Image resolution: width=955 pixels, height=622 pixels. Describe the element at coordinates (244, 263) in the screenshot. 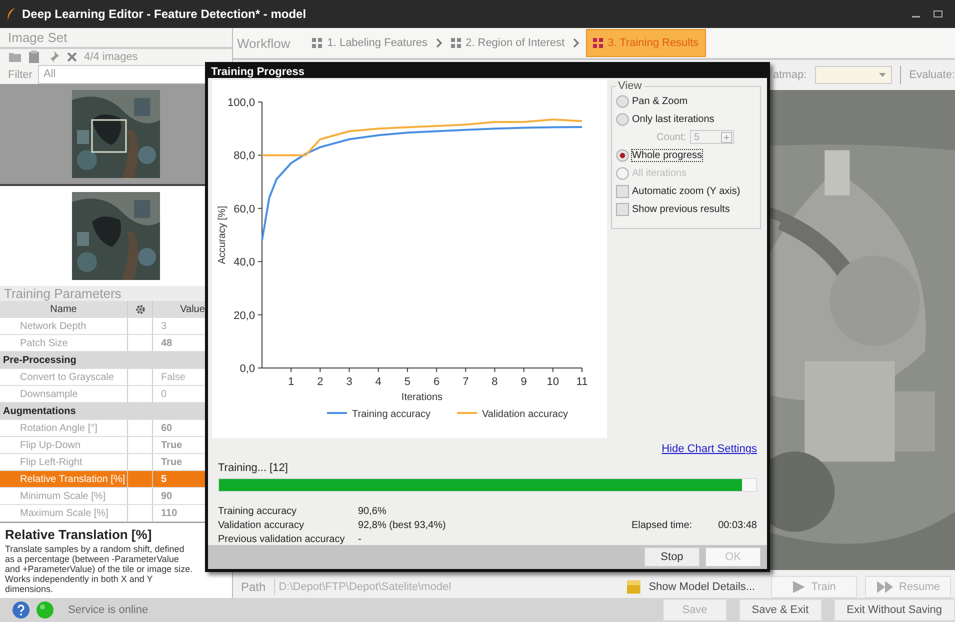

I see `y-tick-label: 40,0` at that location.